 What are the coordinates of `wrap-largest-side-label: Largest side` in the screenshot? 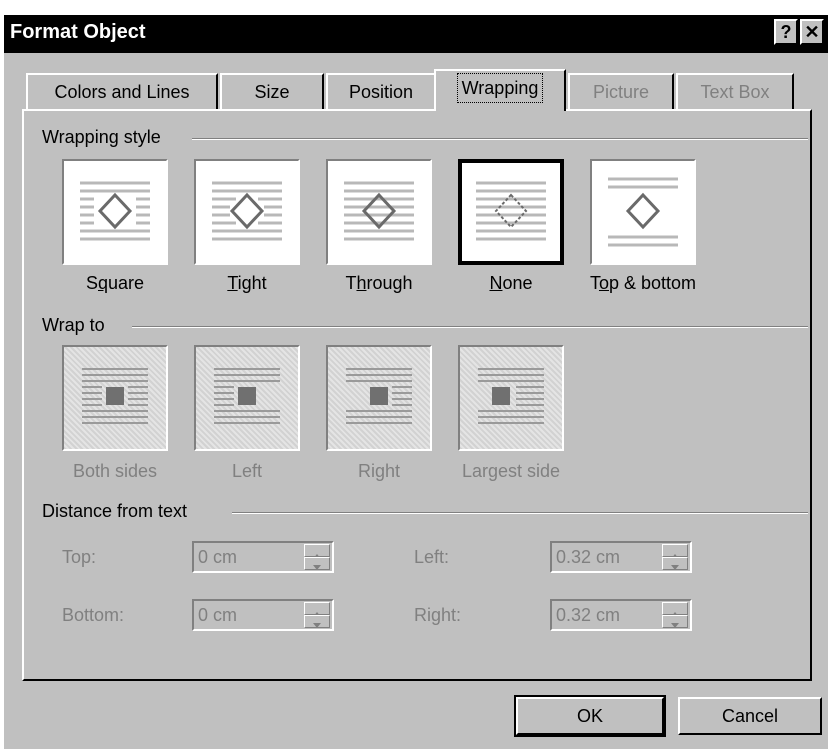 It's located at (511, 471).